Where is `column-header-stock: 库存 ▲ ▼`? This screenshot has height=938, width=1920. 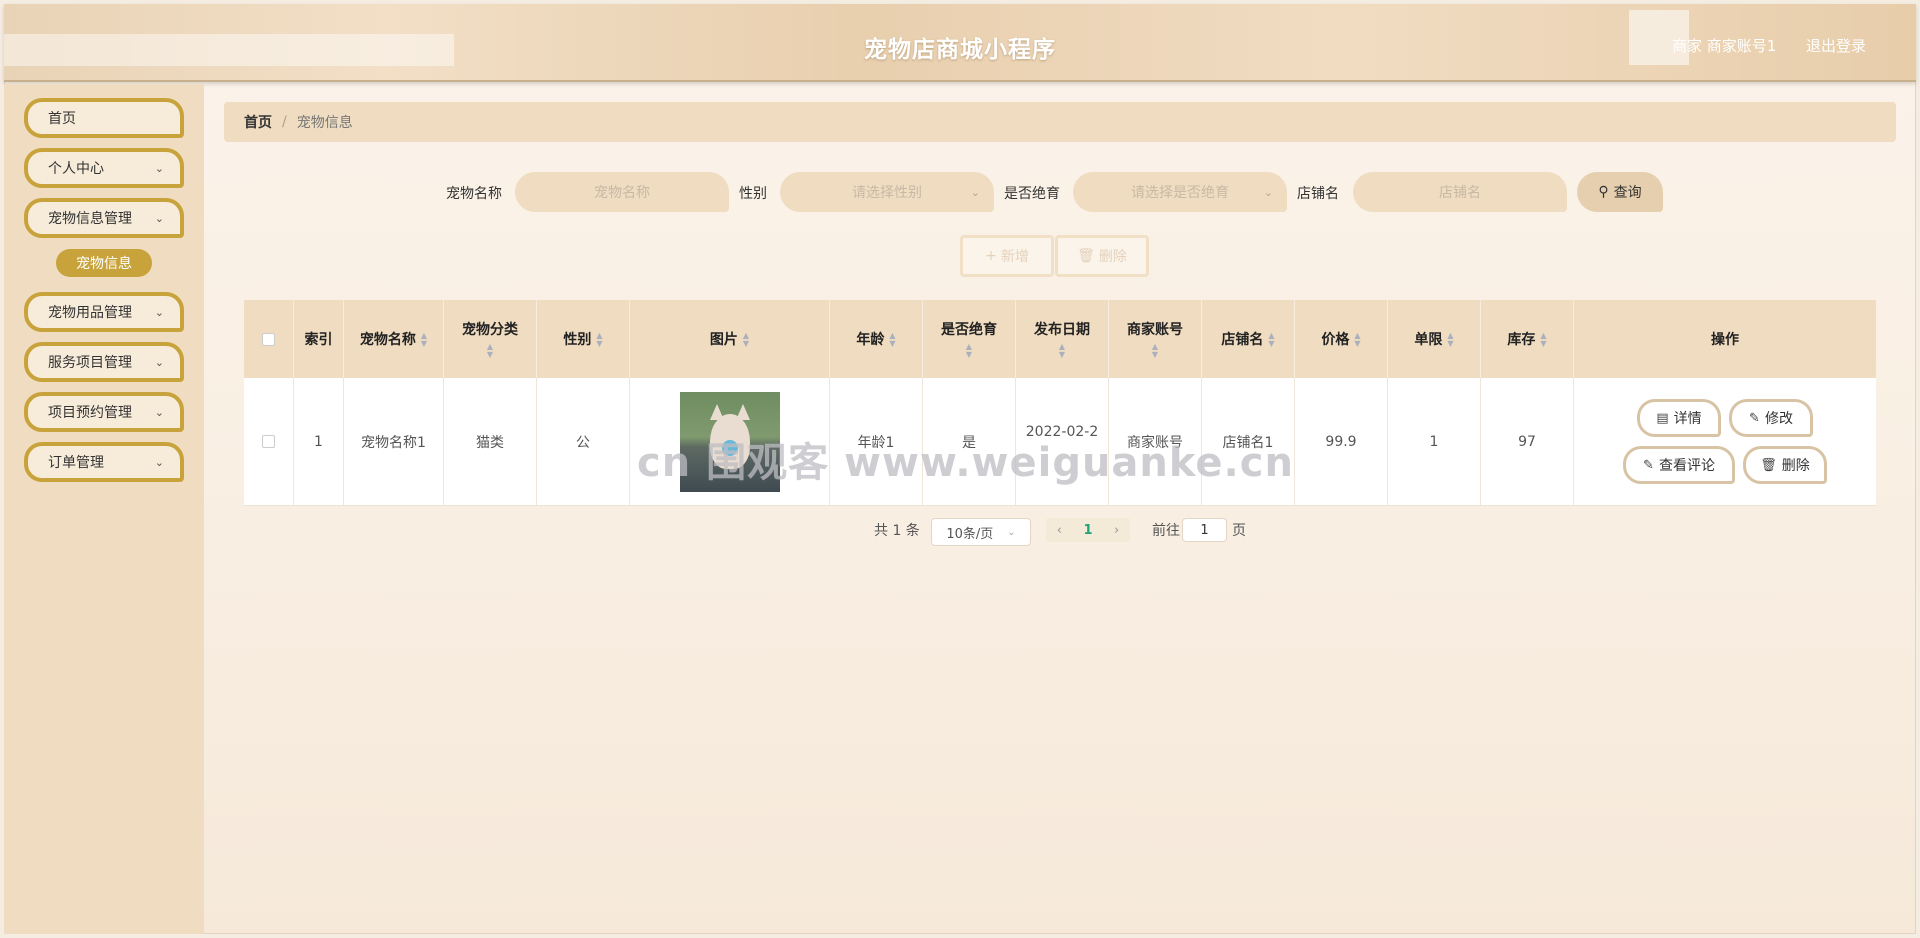 column-header-stock: 库存 ▲ ▼ is located at coordinates (1527, 339).